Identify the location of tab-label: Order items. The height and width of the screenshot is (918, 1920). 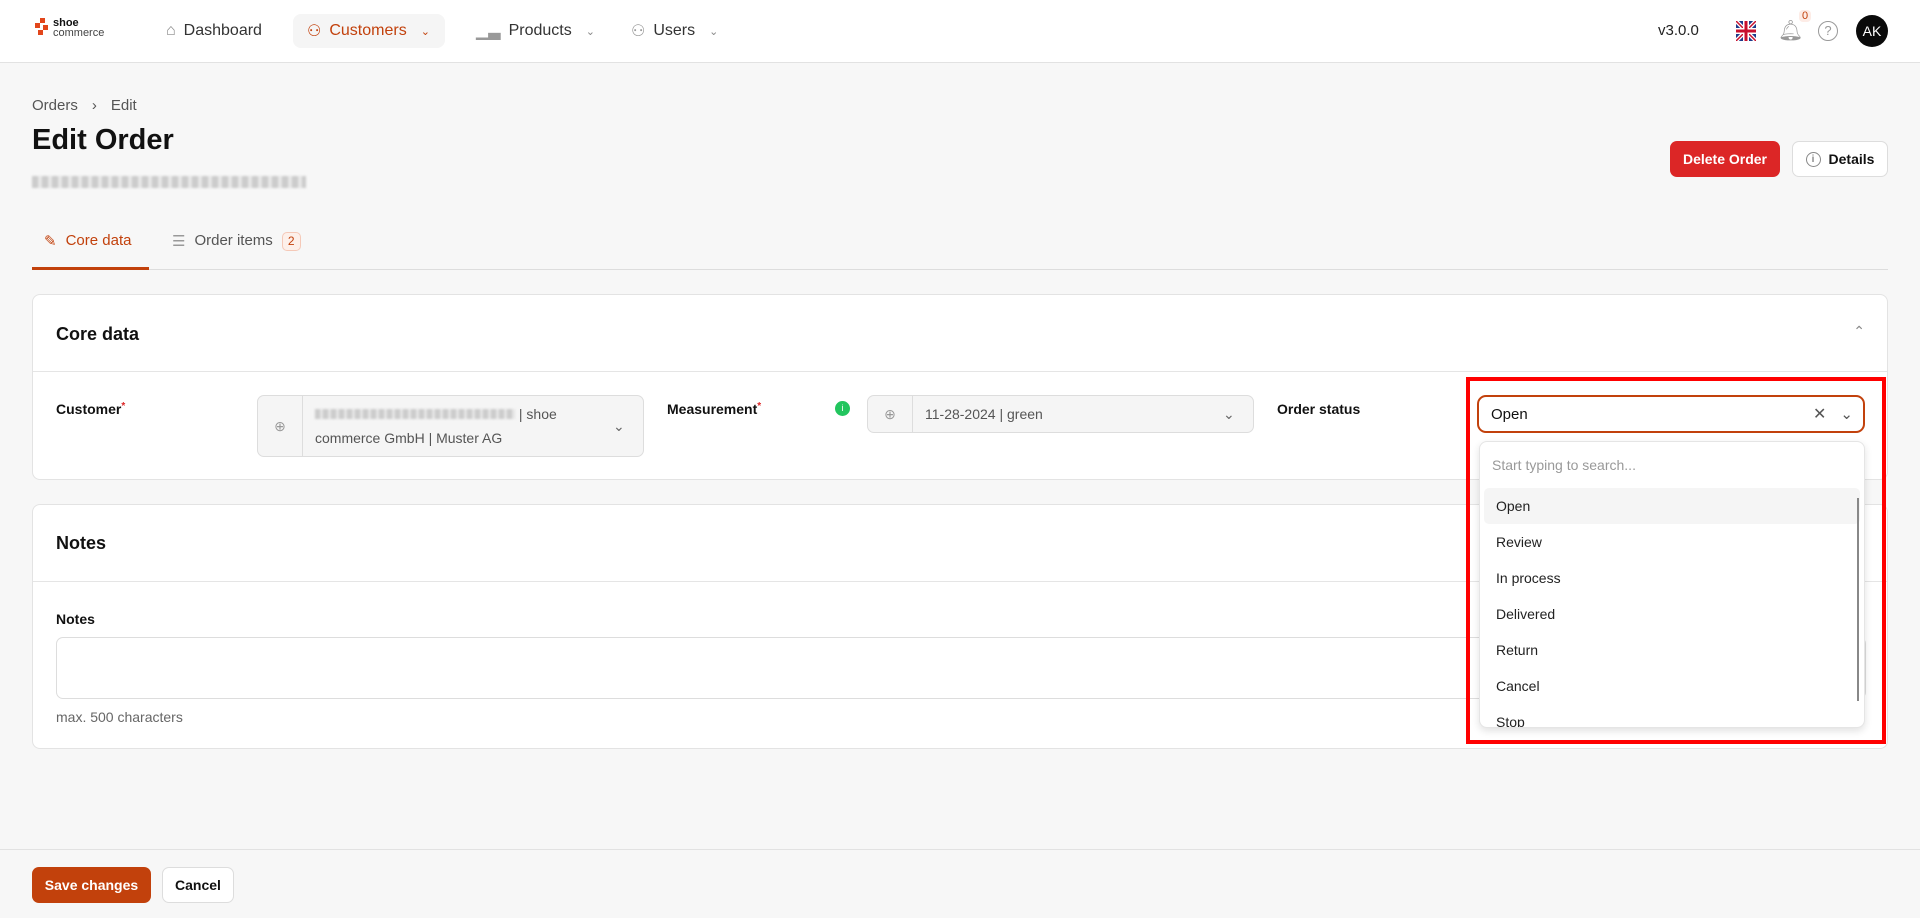
(233, 240).